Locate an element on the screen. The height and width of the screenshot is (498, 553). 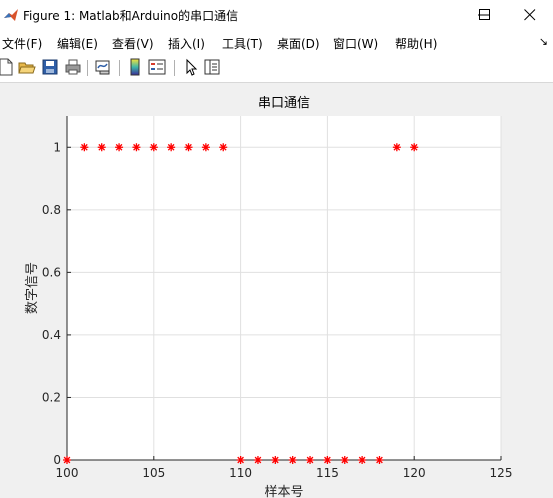
new-figure-icon is located at coordinates (7, 67).